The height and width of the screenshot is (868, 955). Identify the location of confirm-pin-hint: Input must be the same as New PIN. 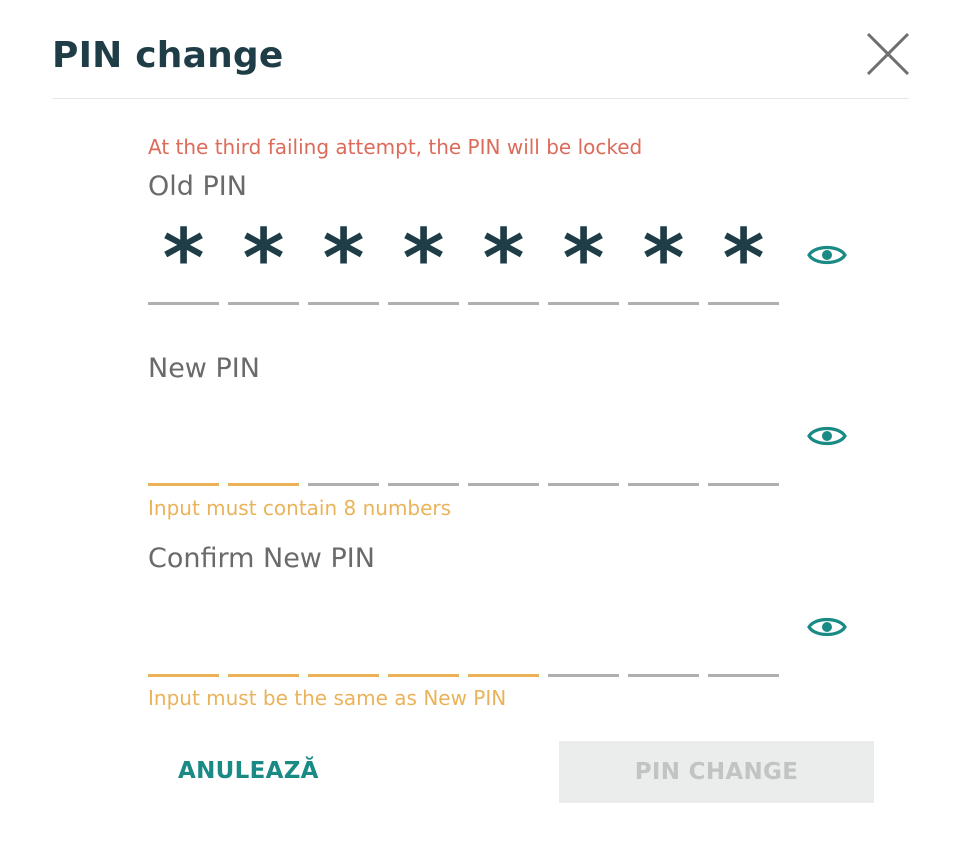
(327, 698).